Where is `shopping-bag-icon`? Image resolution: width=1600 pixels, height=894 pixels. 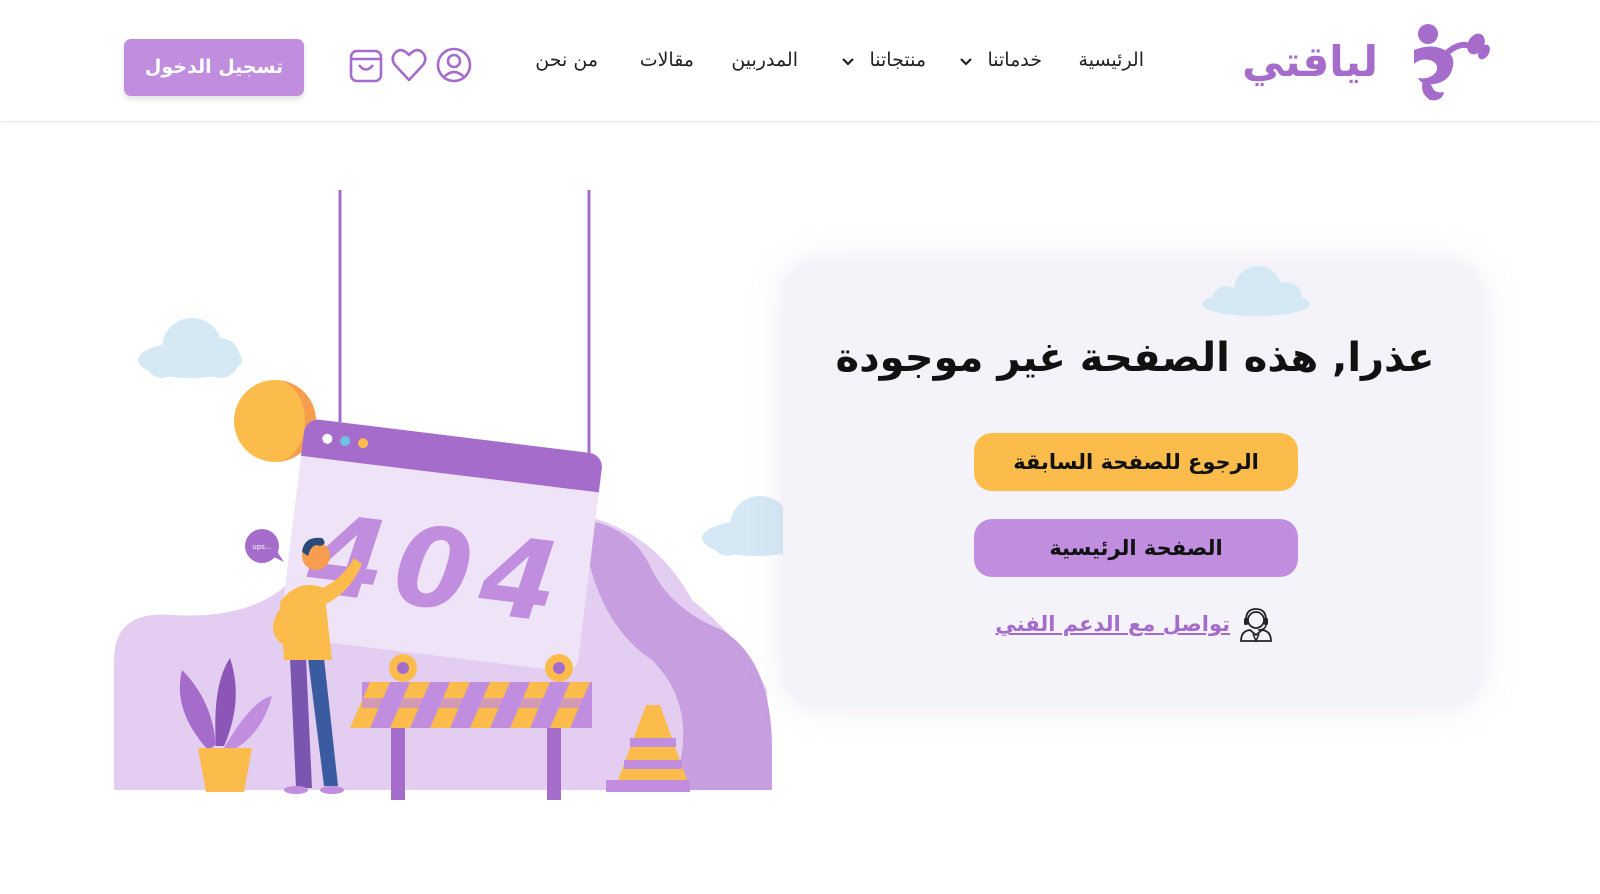 shopping-bag-icon is located at coordinates (366, 65).